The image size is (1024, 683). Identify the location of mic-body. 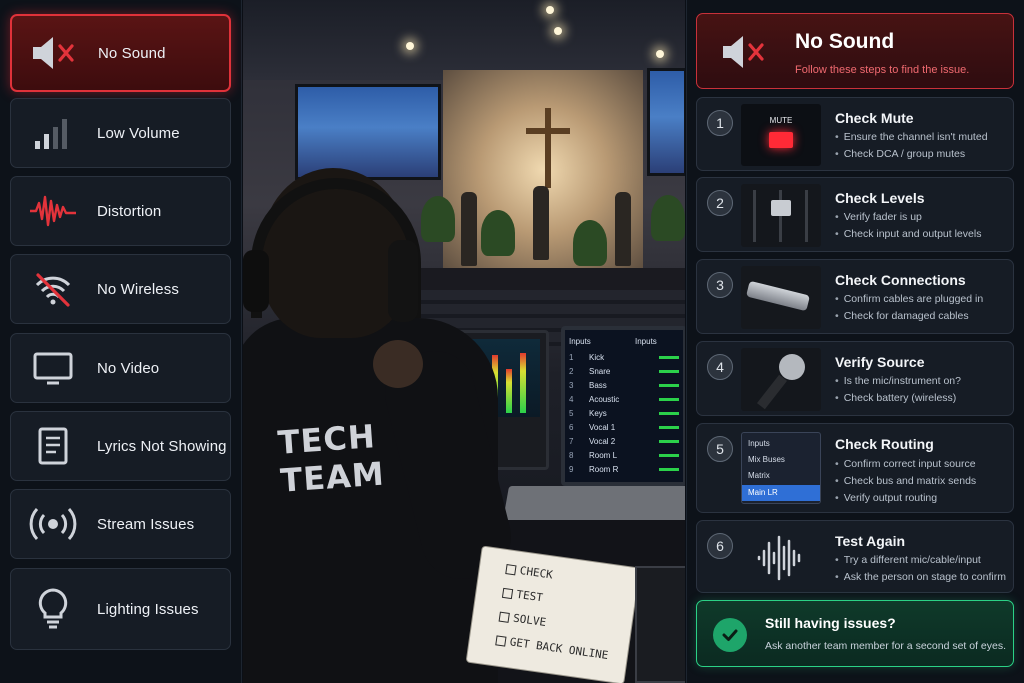
(772, 392).